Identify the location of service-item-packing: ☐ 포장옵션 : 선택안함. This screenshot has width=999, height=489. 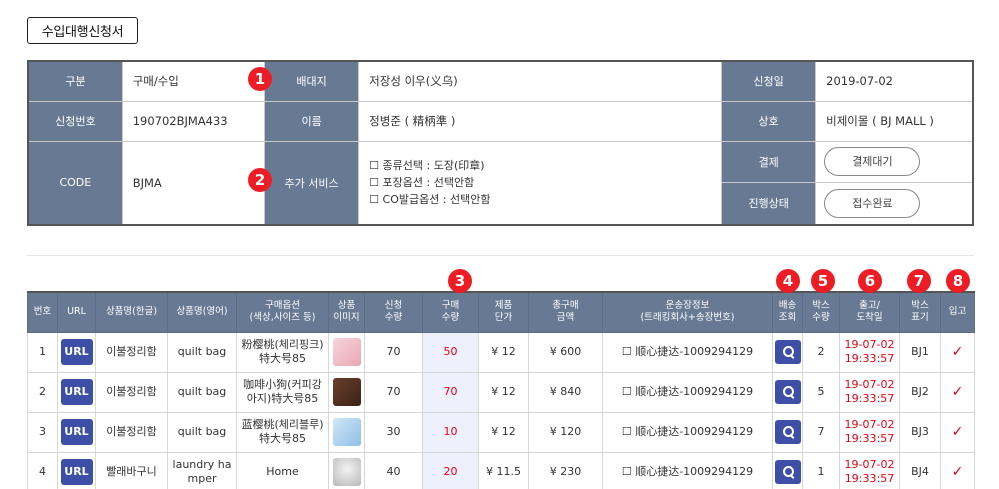
(545, 182).